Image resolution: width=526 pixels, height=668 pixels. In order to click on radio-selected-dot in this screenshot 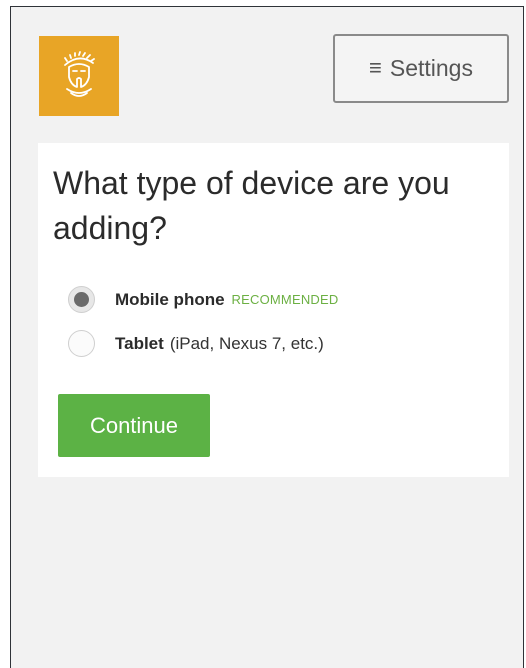, I will do `click(81, 299)`.